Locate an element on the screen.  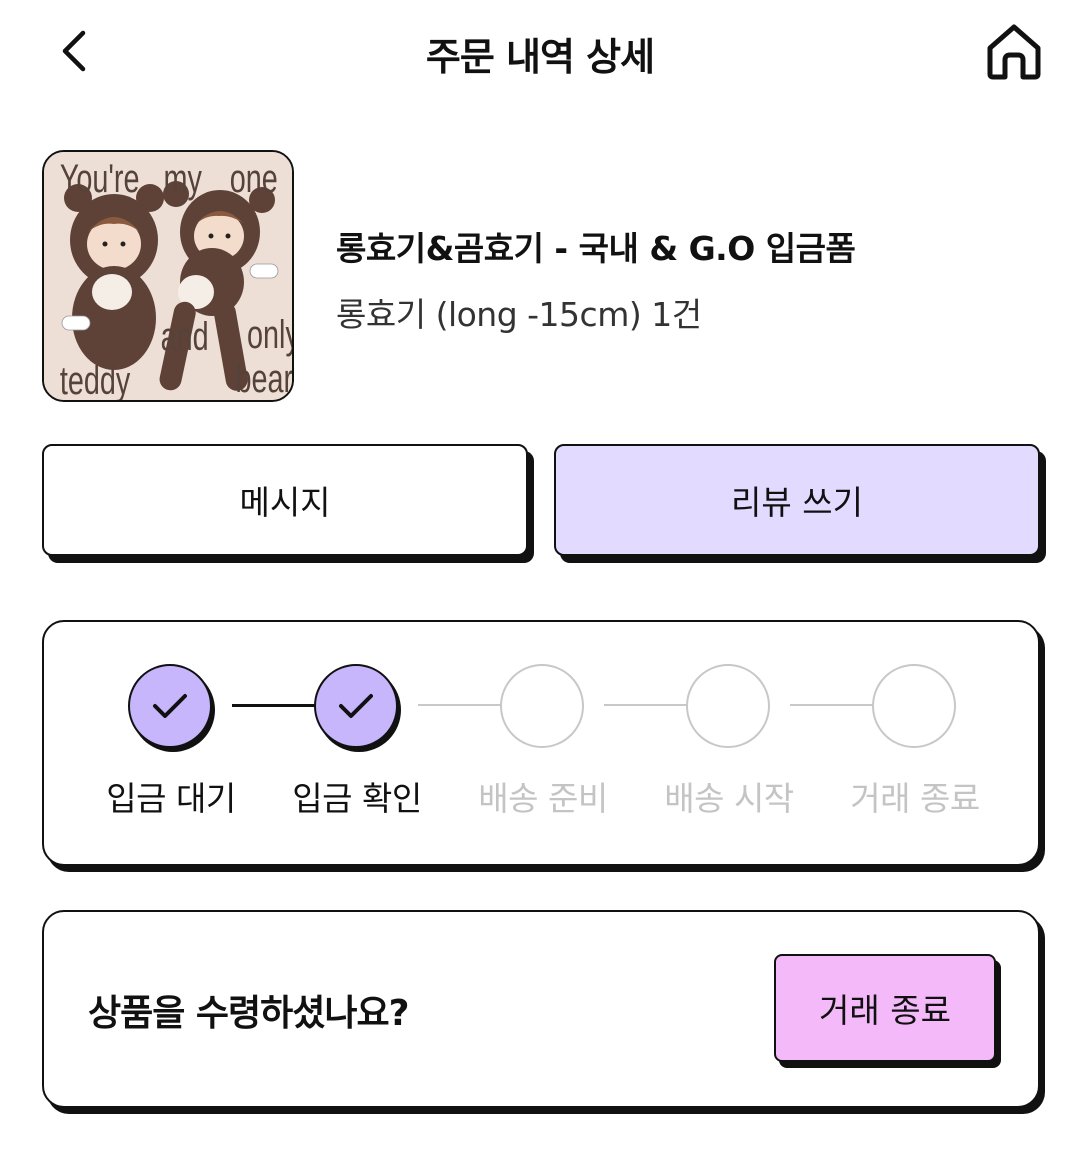
receipt-question: 상품을 수령하셨나요? is located at coordinates (248, 1013).